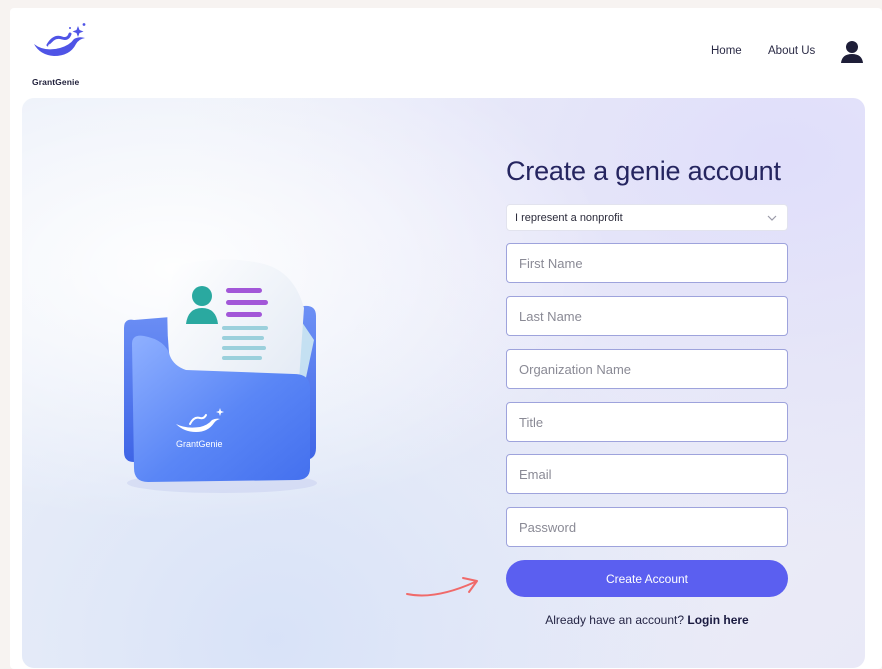 Image resolution: width=882 pixels, height=669 pixels. What do you see at coordinates (442, 587) in the screenshot?
I see `pointing-arrow-icon` at bounding box center [442, 587].